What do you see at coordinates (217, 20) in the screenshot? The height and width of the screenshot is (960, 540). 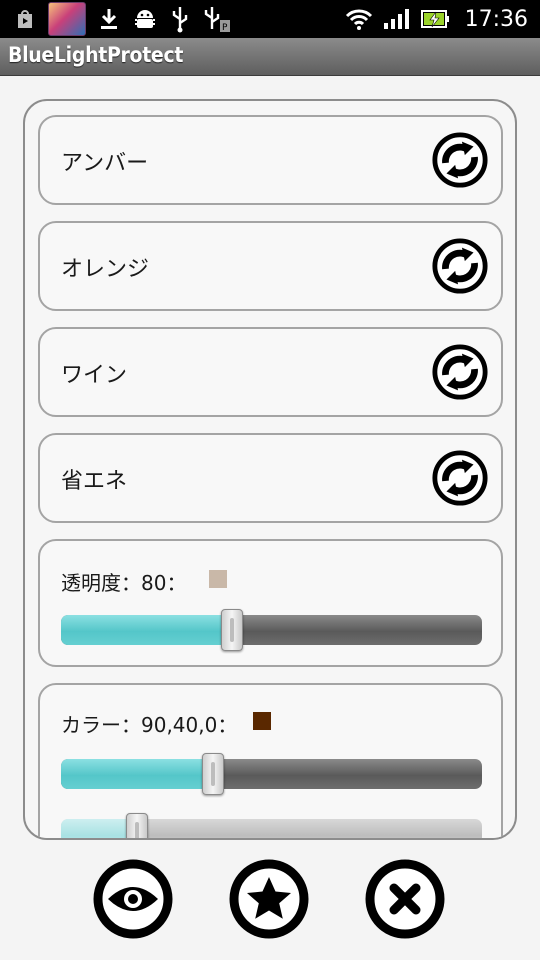 I see `usb-storage-icon: P` at bounding box center [217, 20].